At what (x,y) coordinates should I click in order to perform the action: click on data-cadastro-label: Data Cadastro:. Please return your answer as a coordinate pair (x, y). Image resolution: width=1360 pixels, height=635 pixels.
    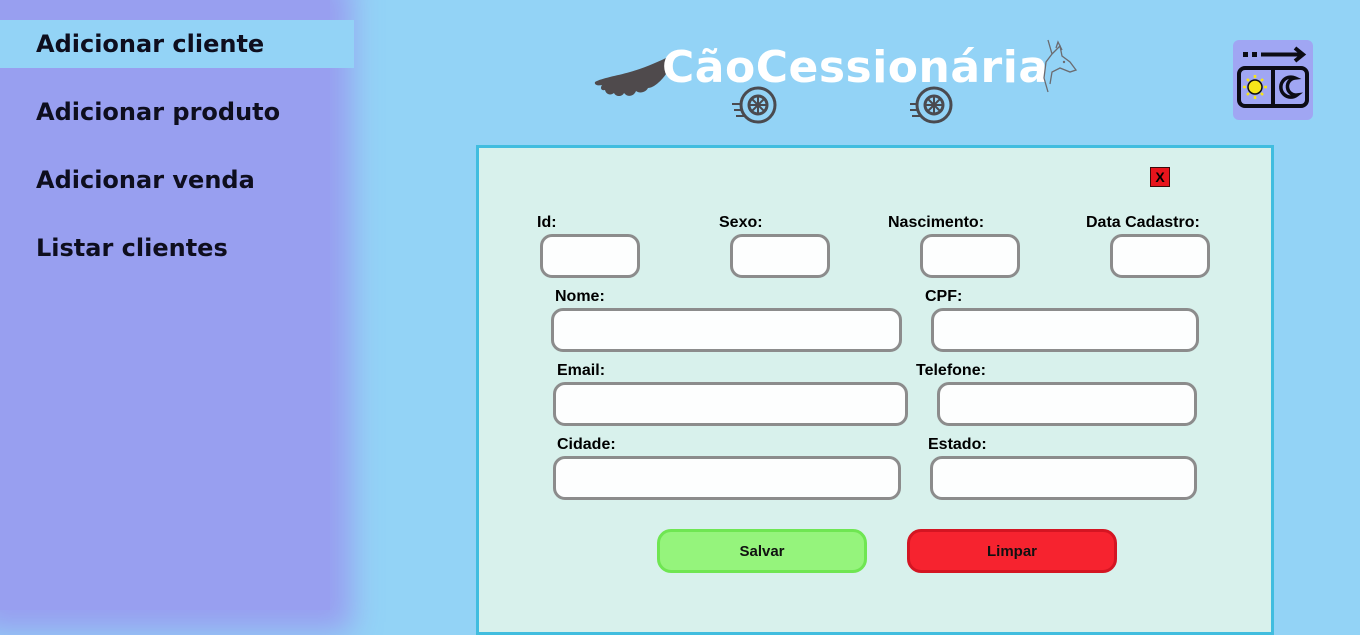
    Looking at the image, I should click on (1143, 222).